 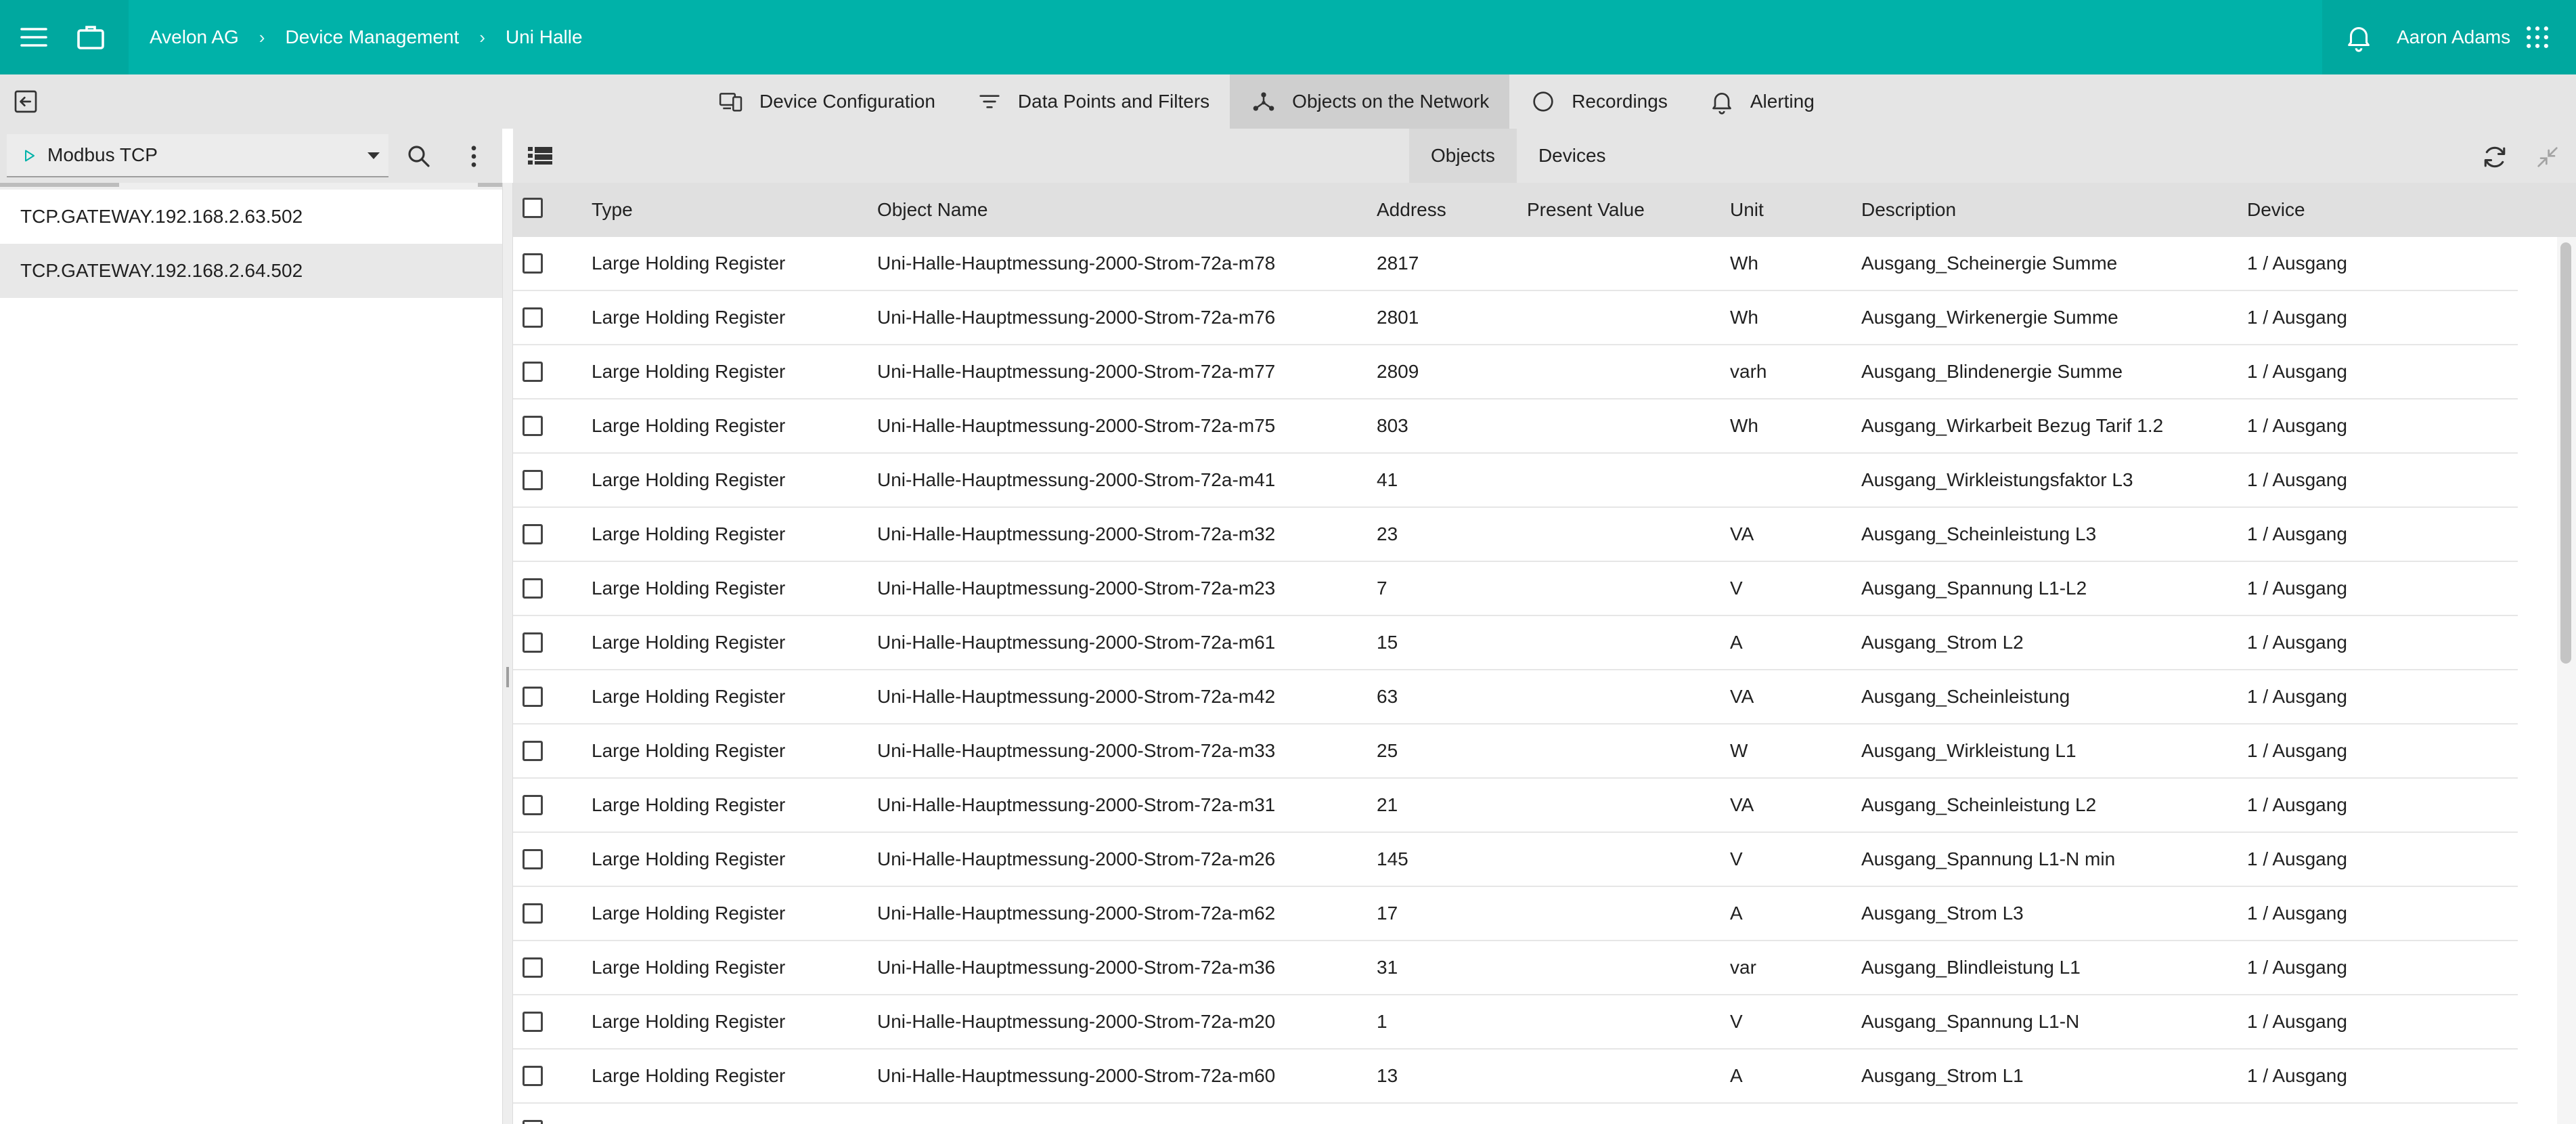 I want to click on user-name: Aaron Adams, so click(x=2453, y=37).